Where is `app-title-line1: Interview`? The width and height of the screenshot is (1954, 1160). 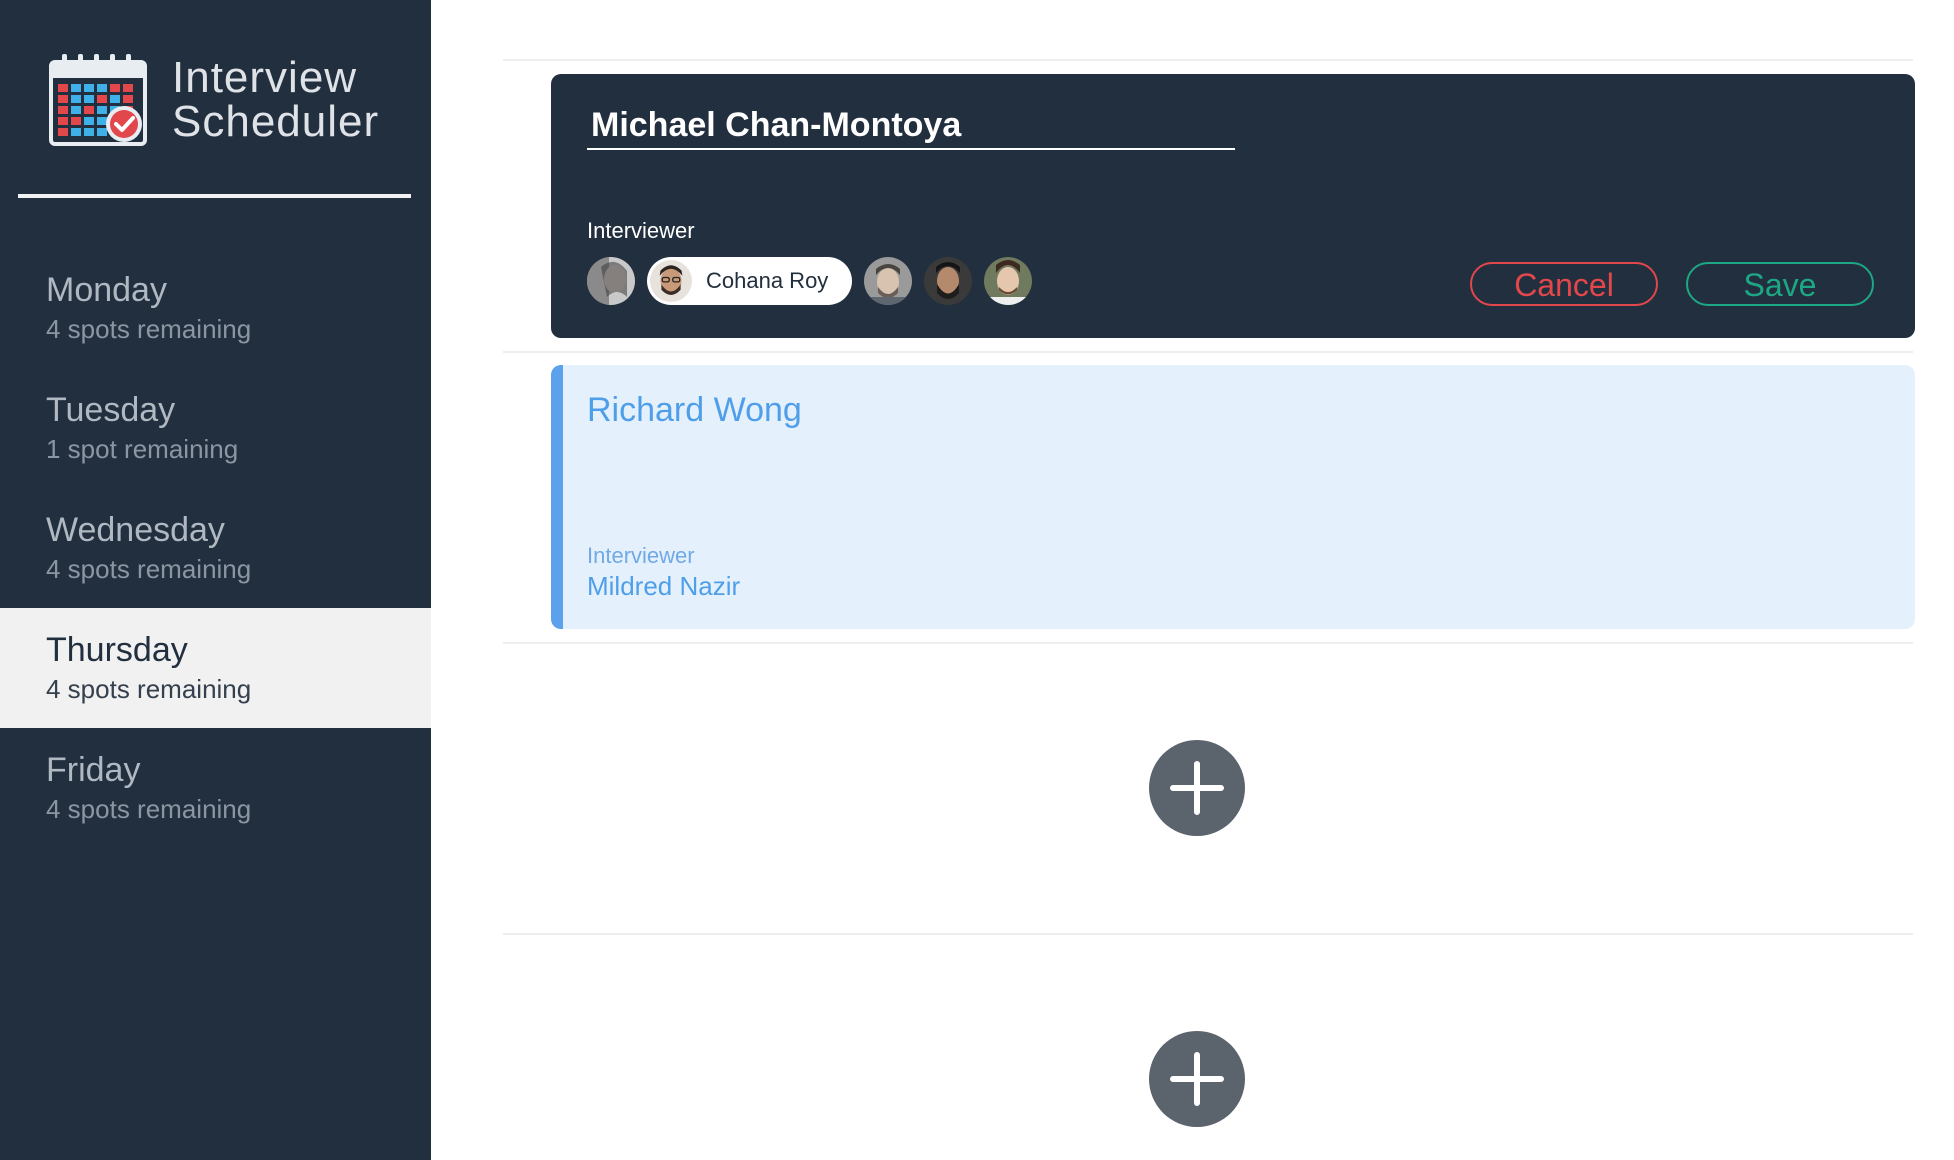 app-title-line1: Interview is located at coordinates (265, 77).